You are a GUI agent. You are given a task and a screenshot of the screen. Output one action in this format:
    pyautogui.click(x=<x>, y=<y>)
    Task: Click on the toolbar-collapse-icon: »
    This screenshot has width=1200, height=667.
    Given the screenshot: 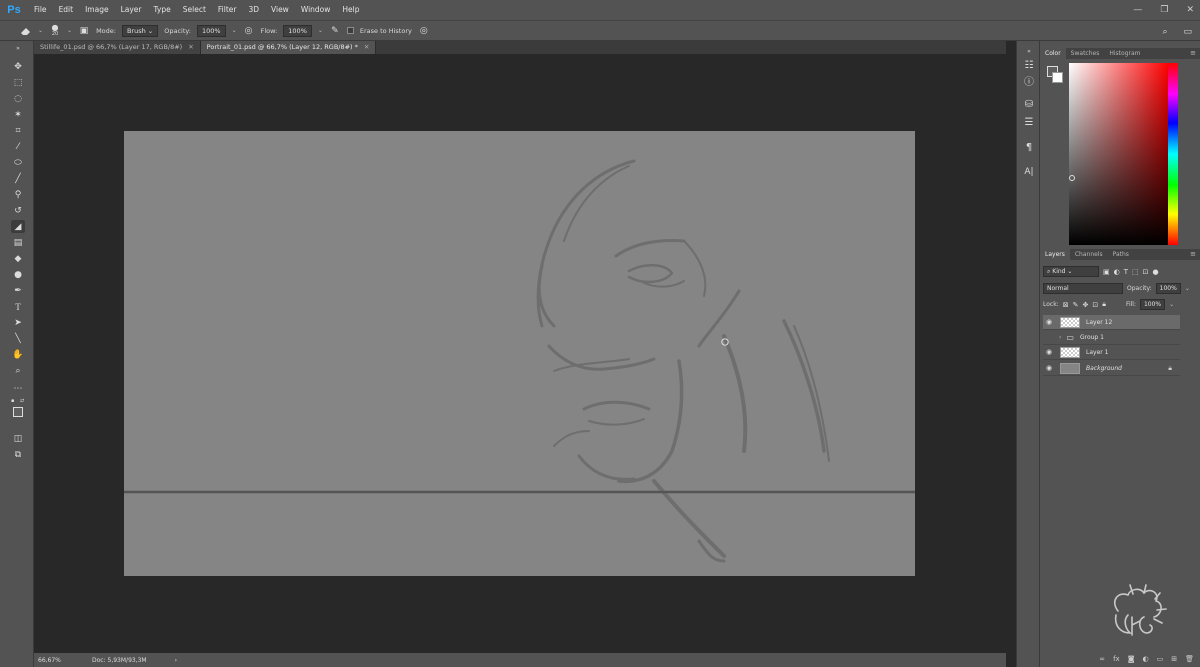 What is the action you would take?
    pyautogui.click(x=18, y=48)
    